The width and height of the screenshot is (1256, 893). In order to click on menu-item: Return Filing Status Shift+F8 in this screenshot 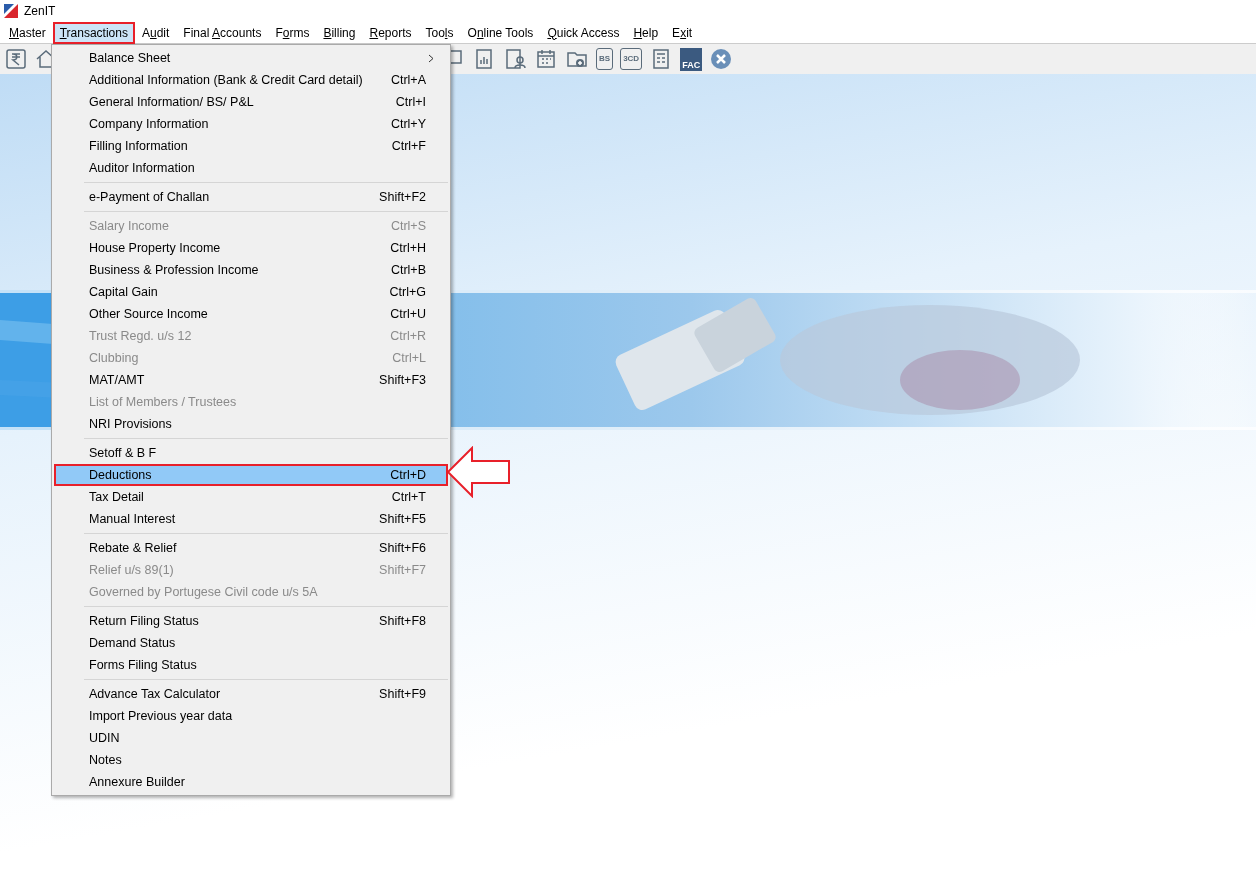, I will do `click(251, 621)`.